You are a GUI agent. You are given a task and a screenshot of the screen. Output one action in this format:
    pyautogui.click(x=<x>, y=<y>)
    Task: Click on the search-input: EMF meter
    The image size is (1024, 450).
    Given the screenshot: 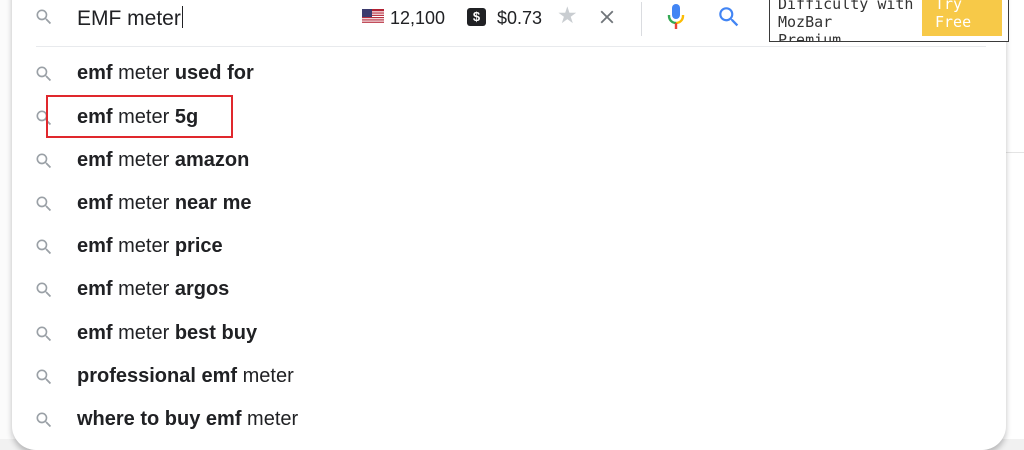 What is the action you would take?
    pyautogui.click(x=130, y=18)
    